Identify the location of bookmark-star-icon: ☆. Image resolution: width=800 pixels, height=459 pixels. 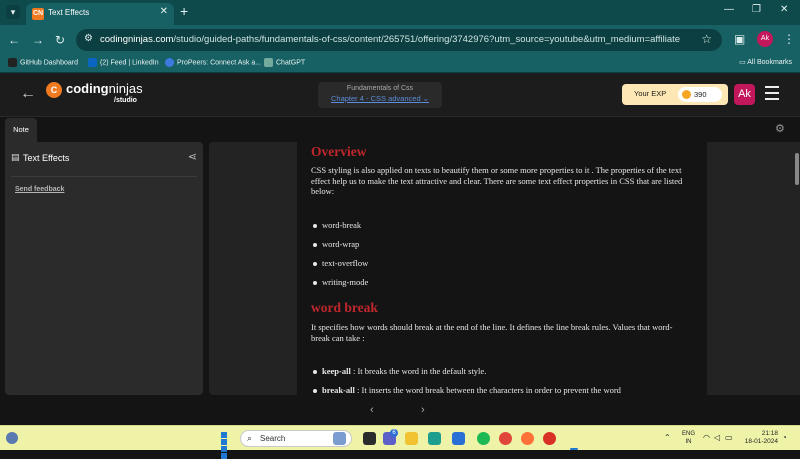
(706, 39).